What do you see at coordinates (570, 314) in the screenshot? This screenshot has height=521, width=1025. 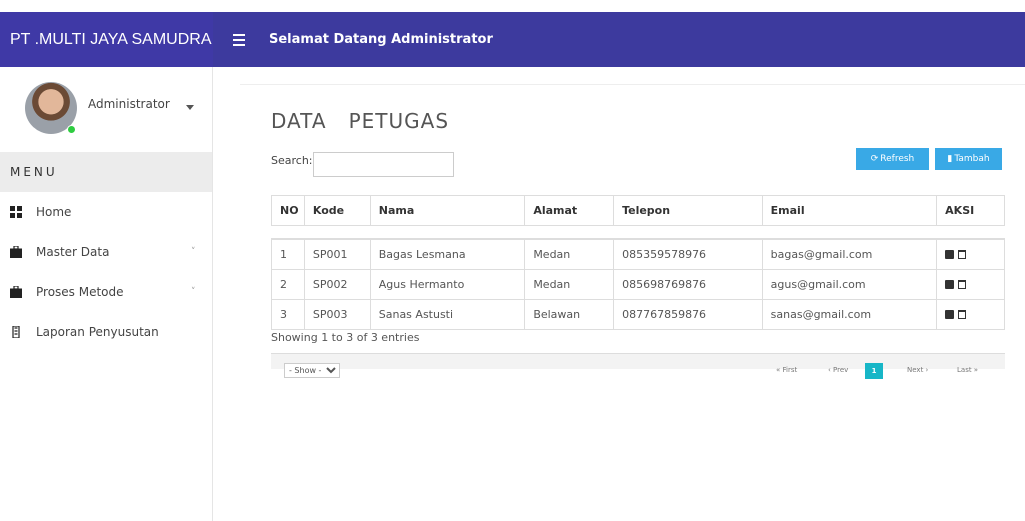 I see `table-cell: Belawan` at bounding box center [570, 314].